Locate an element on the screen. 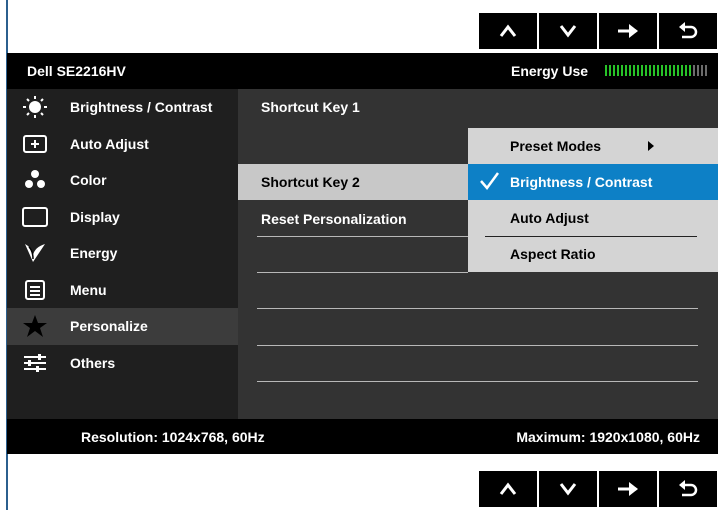 The height and width of the screenshot is (510, 721). auto-adjust-label: Auto Adjust is located at coordinates (549, 218).